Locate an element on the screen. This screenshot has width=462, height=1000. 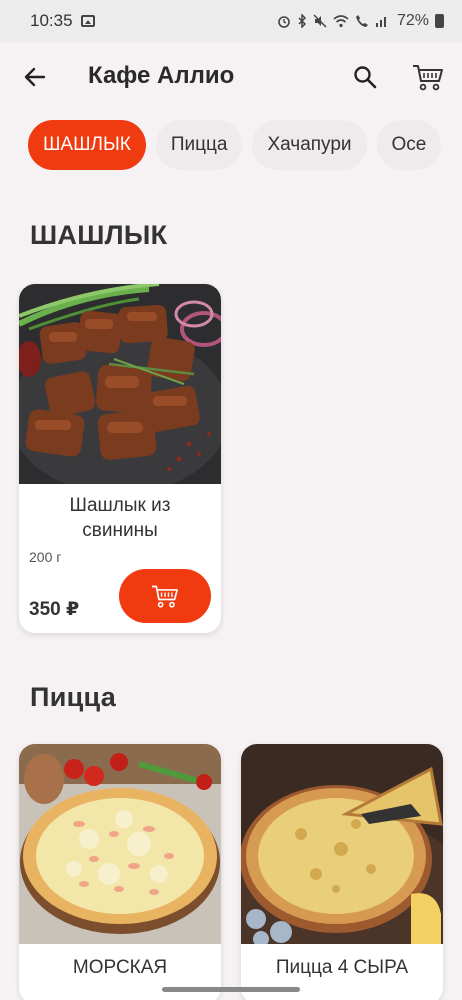
status-bar: 10:35 72% is located at coordinates (231, 21).